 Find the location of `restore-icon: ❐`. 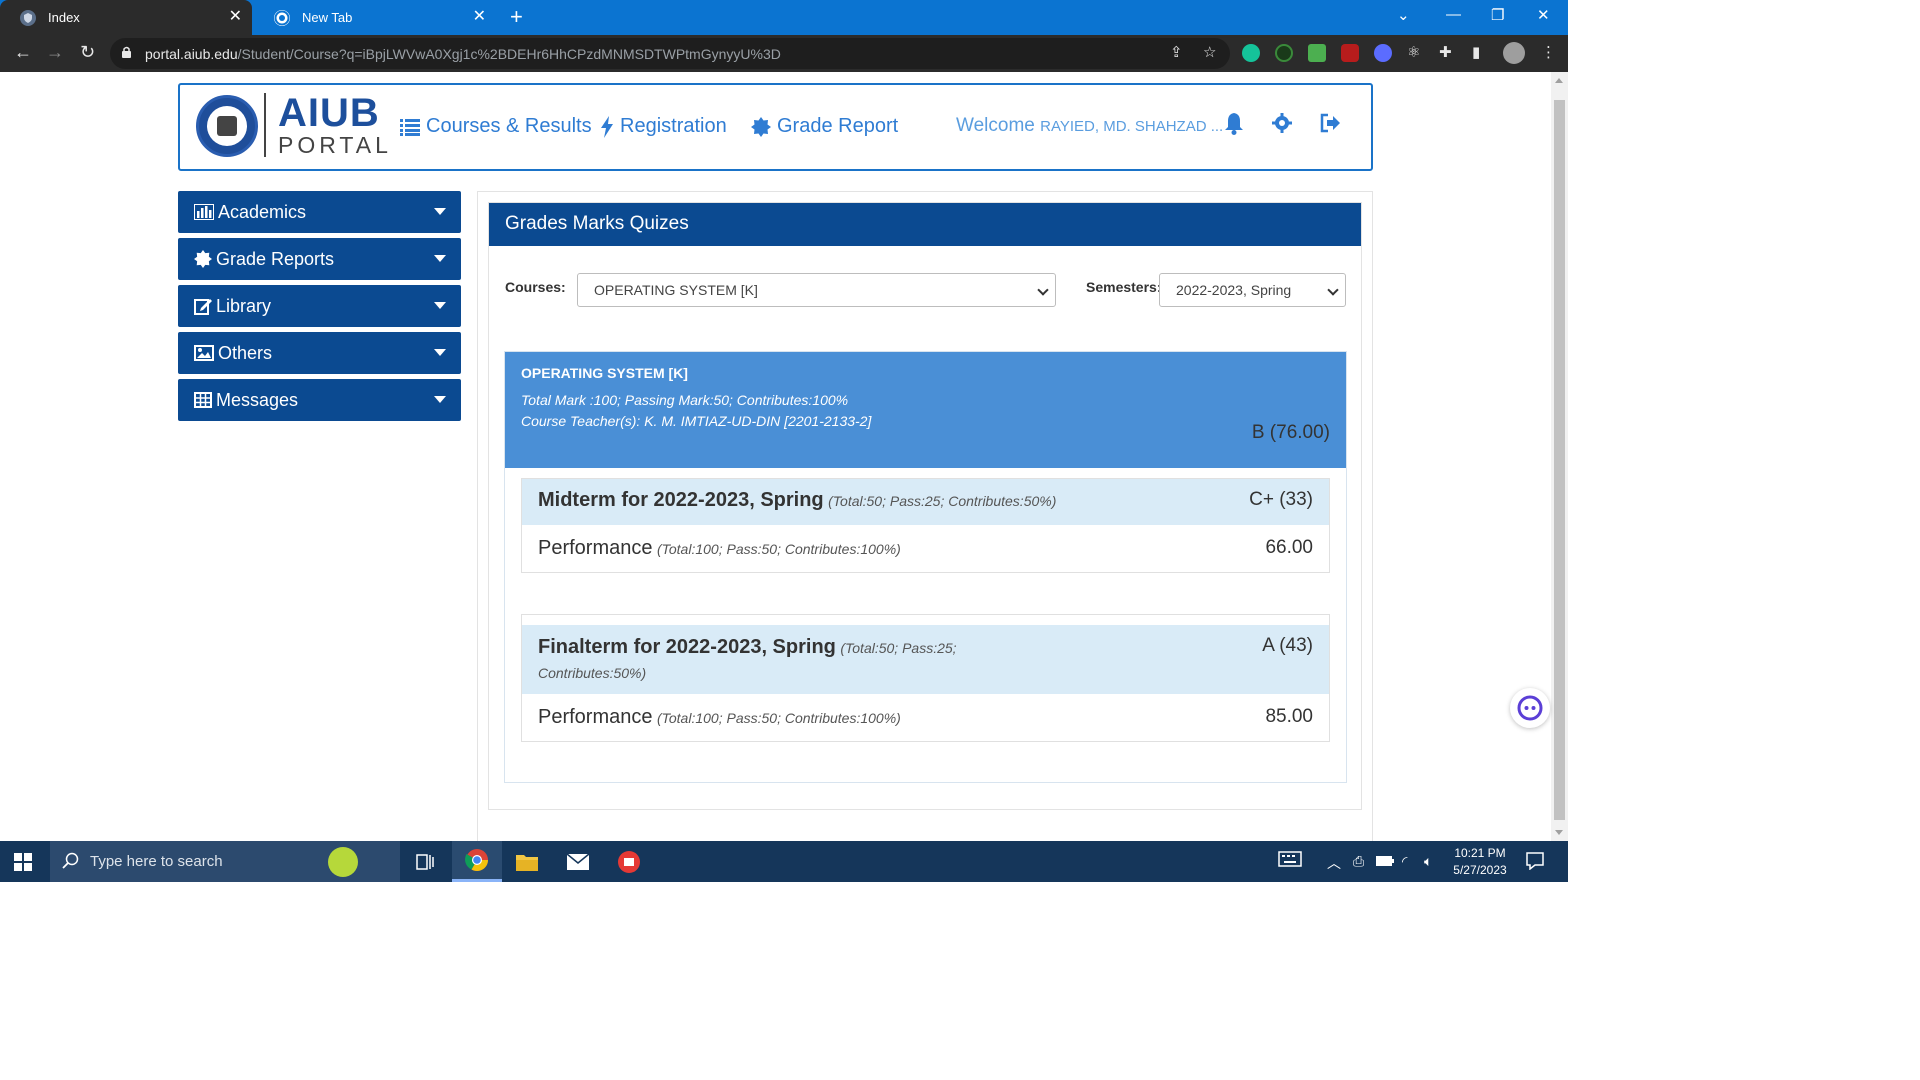

restore-icon: ❐ is located at coordinates (1497, 15).